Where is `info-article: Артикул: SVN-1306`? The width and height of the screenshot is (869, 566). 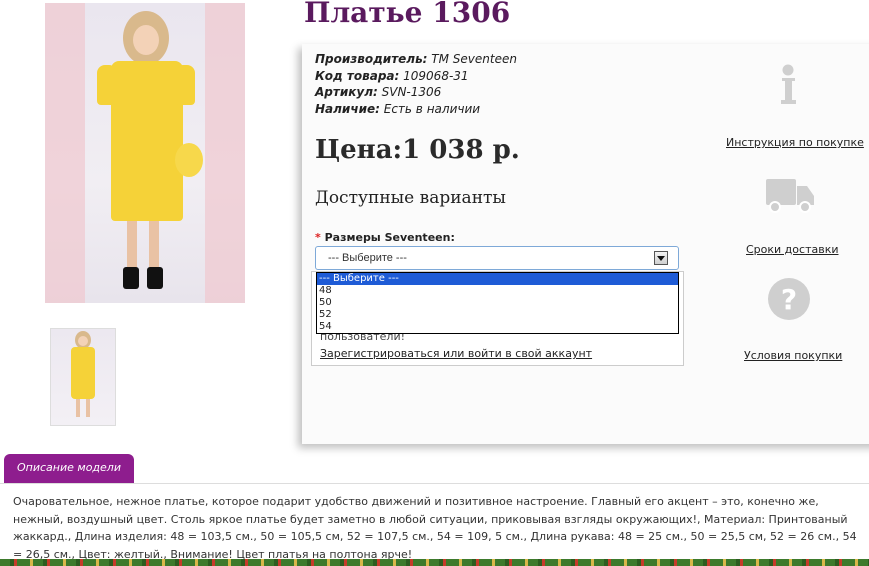
info-article: Артикул: SVN-1306 is located at coordinates (378, 92).